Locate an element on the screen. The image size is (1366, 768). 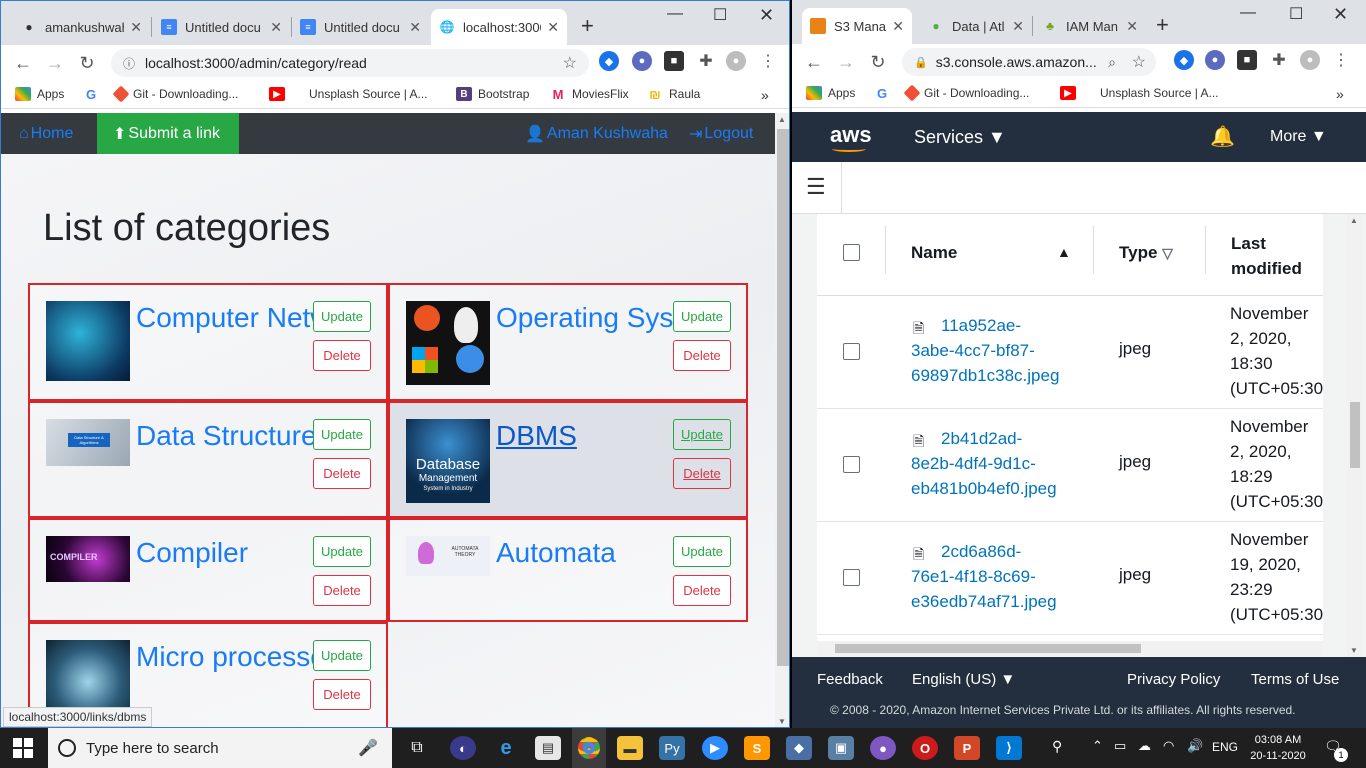
hamburger-menu-icon: ☰ is located at coordinates (816, 187).